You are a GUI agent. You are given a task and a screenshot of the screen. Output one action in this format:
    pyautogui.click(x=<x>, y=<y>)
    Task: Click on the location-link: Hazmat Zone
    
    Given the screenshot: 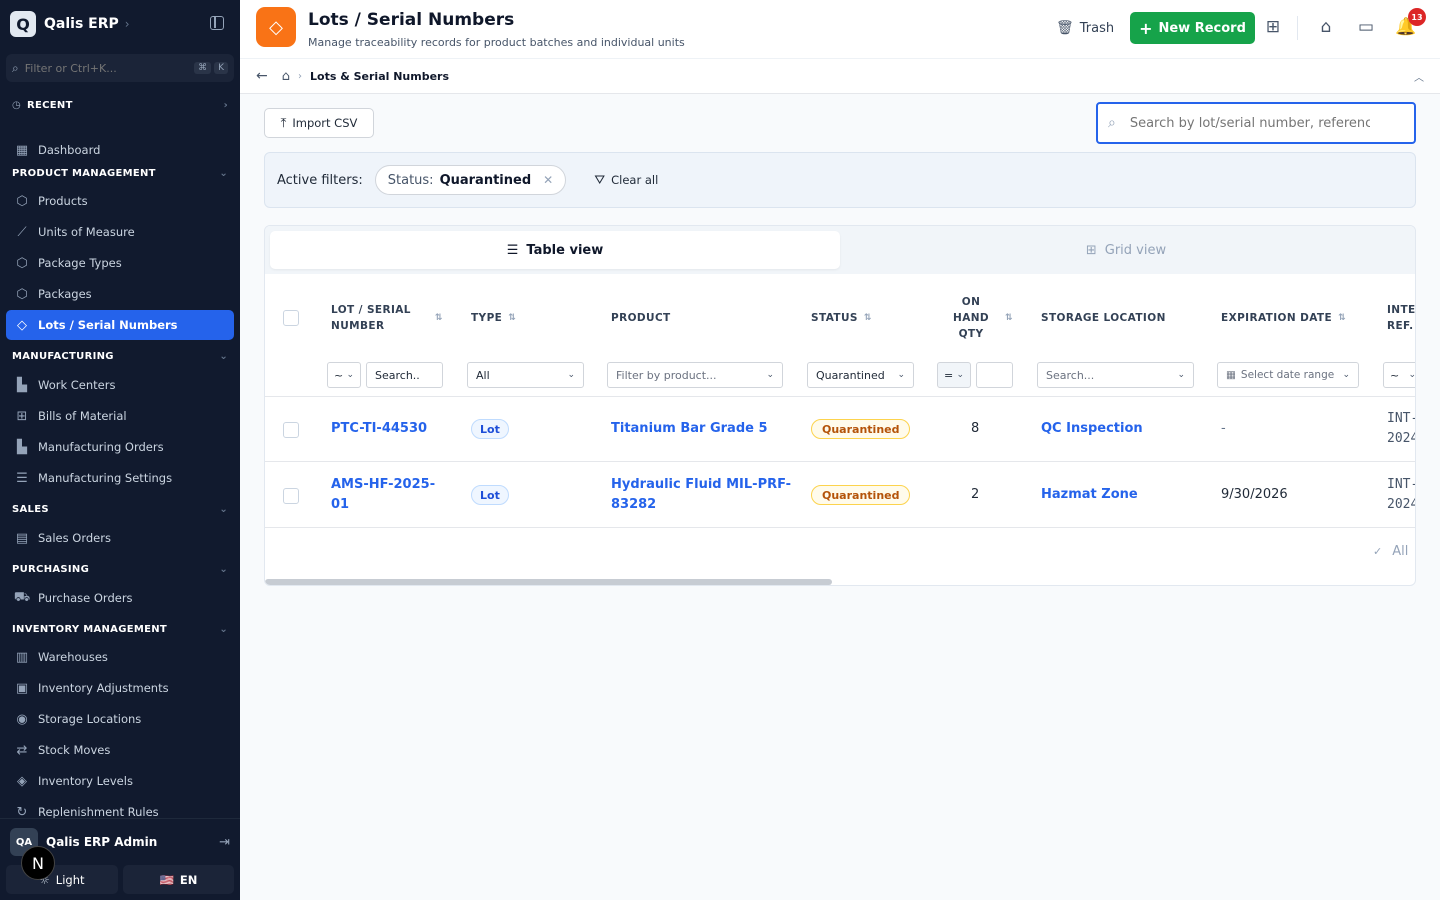 What is the action you would take?
    pyautogui.click(x=1089, y=495)
    